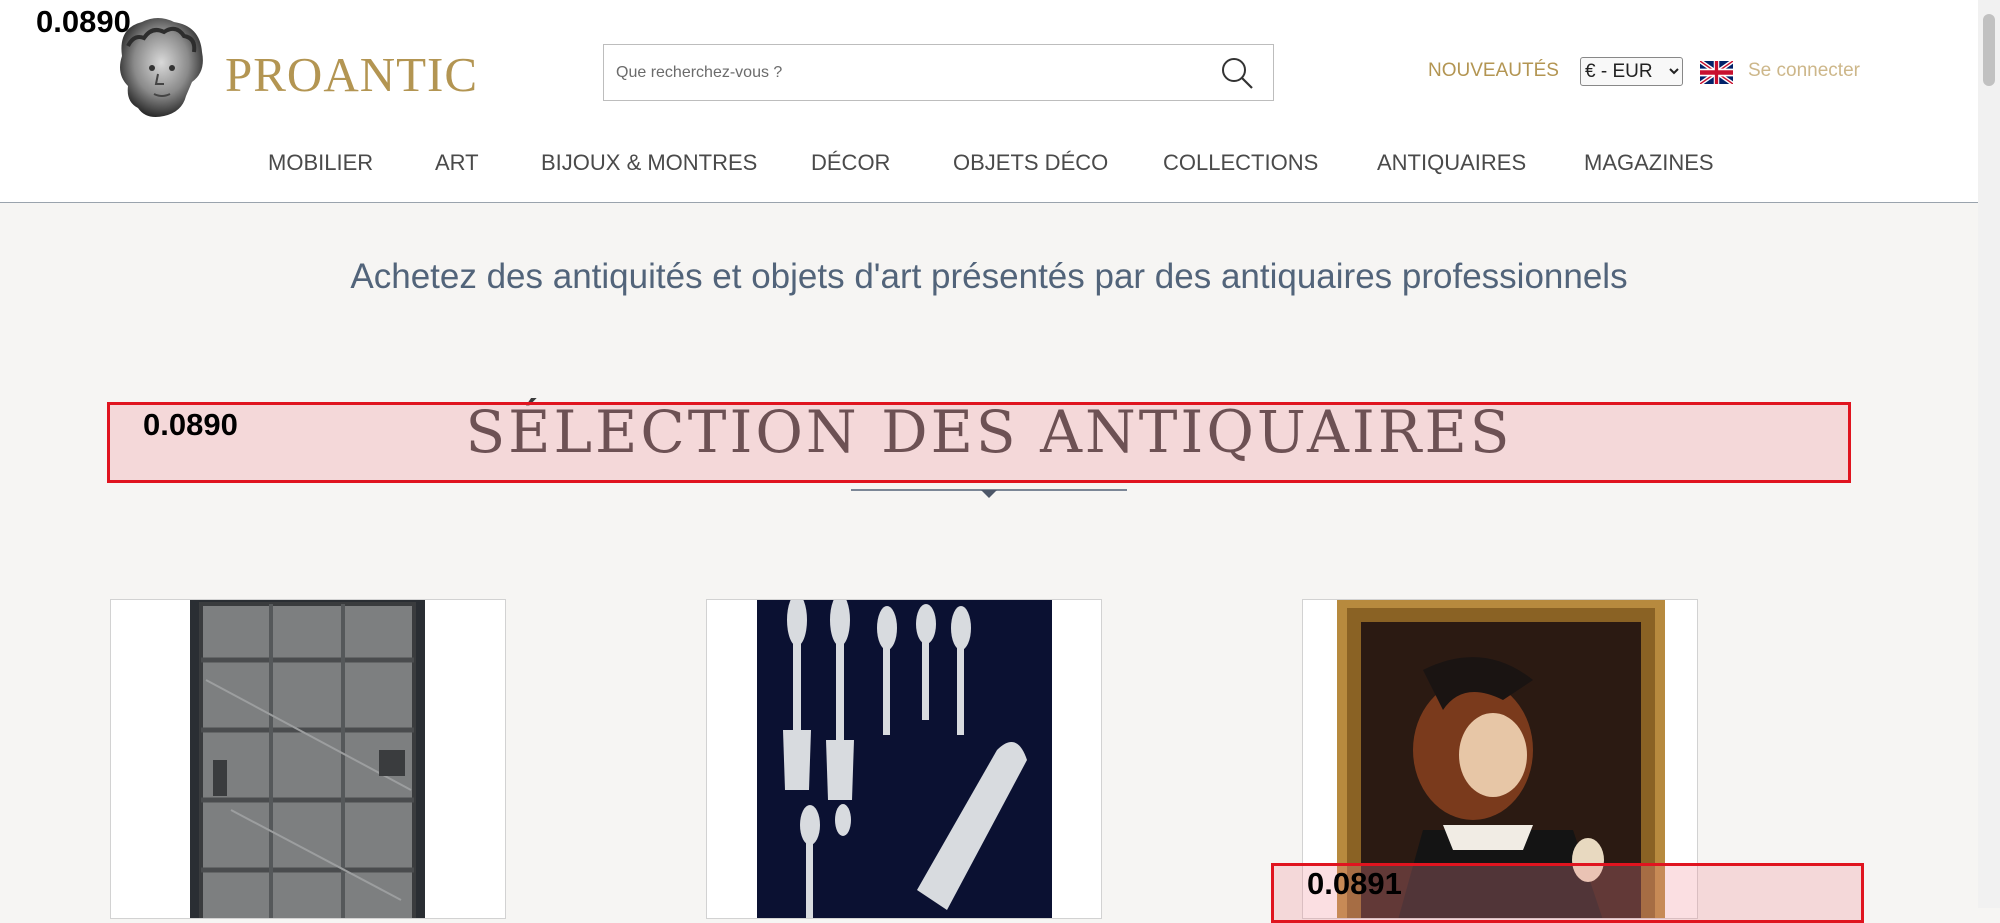 The width and height of the screenshot is (2000, 923). I want to click on page-scrollbar, so click(1989, 454).